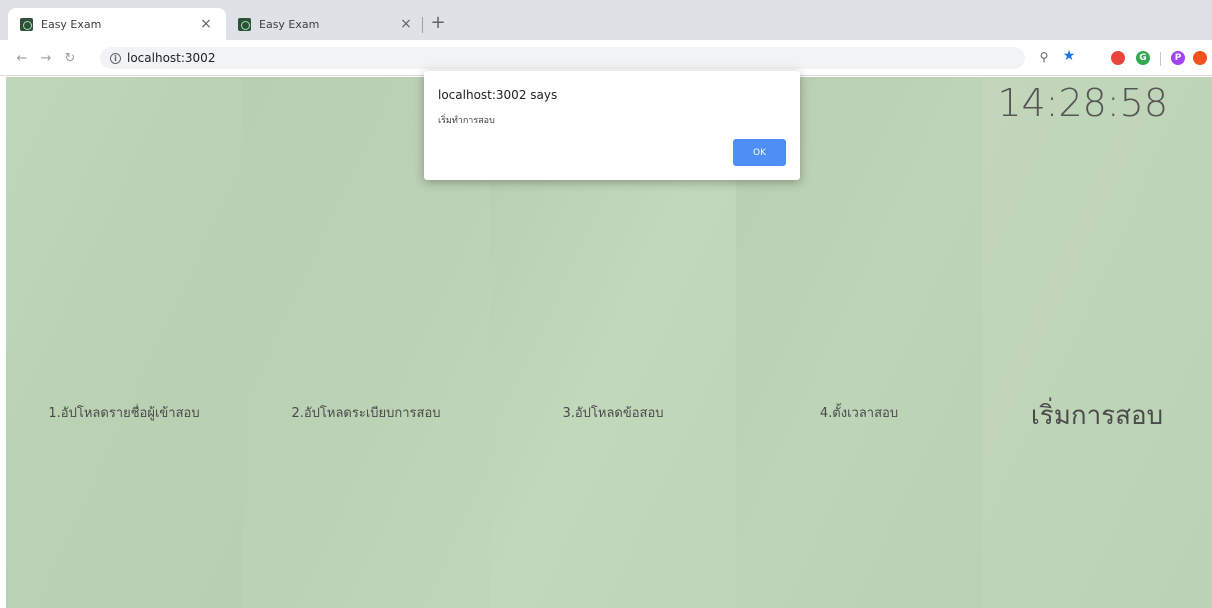 Image resolution: width=1212 pixels, height=608 pixels. I want to click on start-exam-label: เริ่มการสอบ, so click(1097, 416).